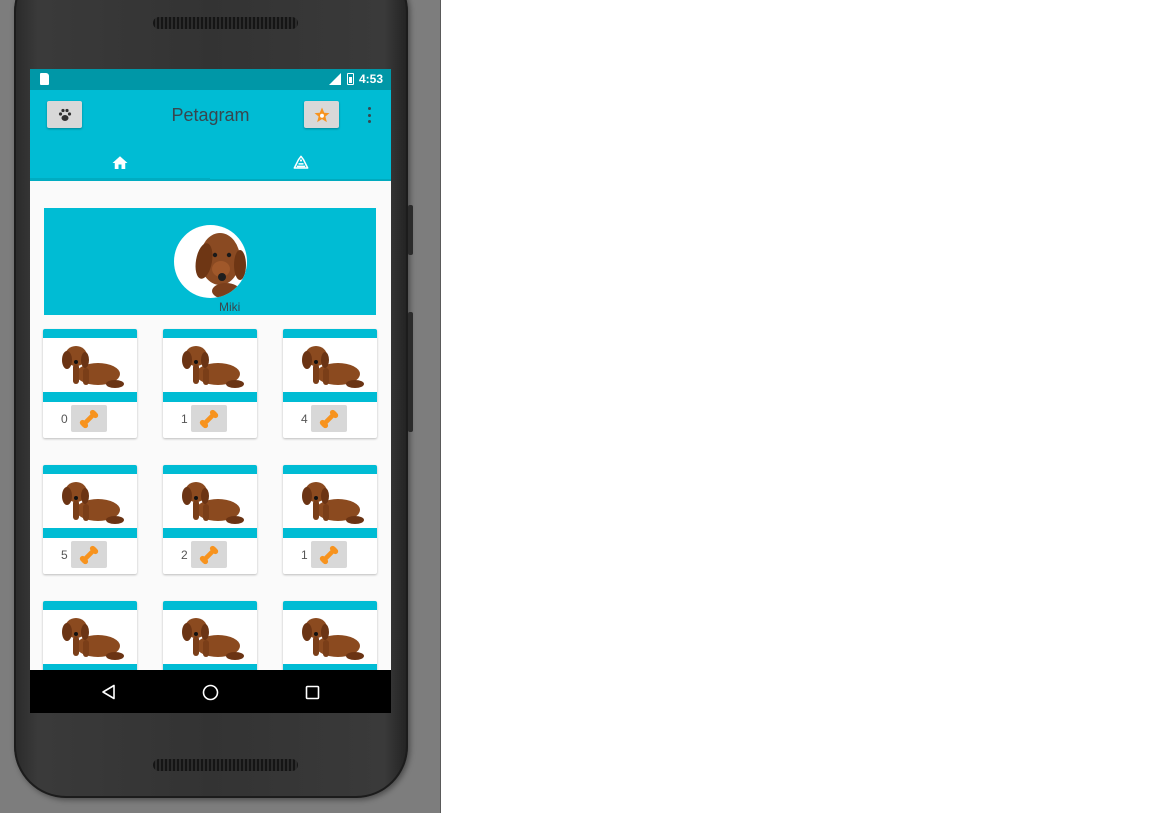 The width and height of the screenshot is (1152, 813). I want to click on top-speaker, so click(225, 23).